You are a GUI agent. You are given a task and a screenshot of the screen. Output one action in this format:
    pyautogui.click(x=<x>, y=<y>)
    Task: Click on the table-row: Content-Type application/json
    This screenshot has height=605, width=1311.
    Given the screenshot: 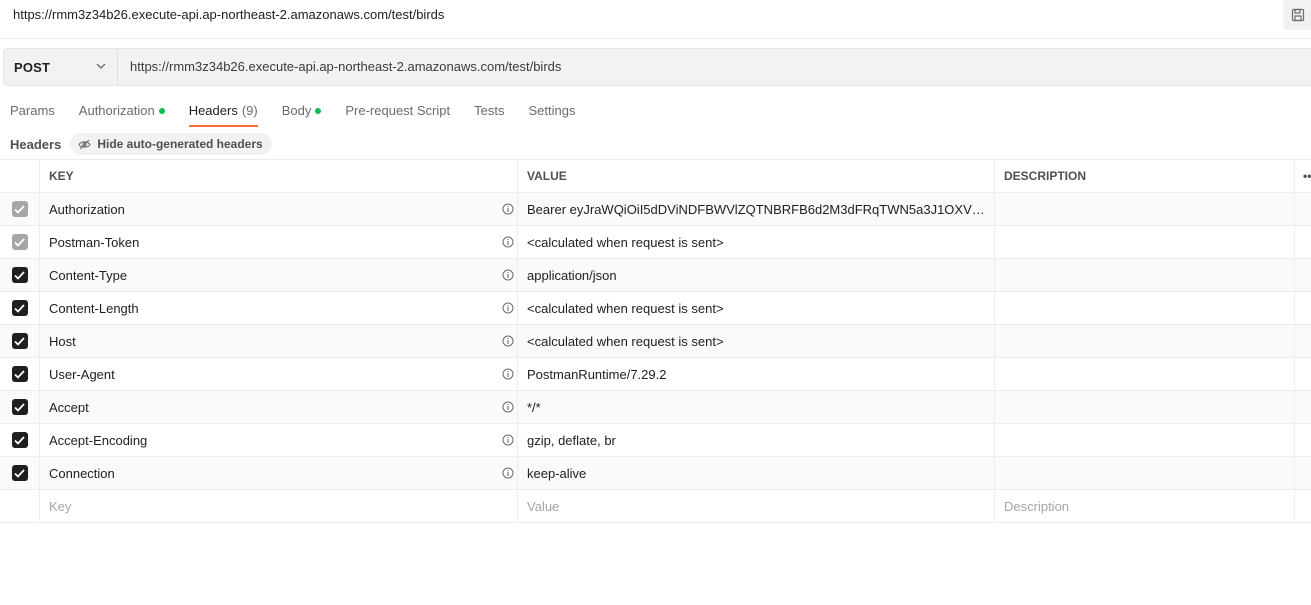 What is the action you would take?
    pyautogui.click(x=655, y=275)
    